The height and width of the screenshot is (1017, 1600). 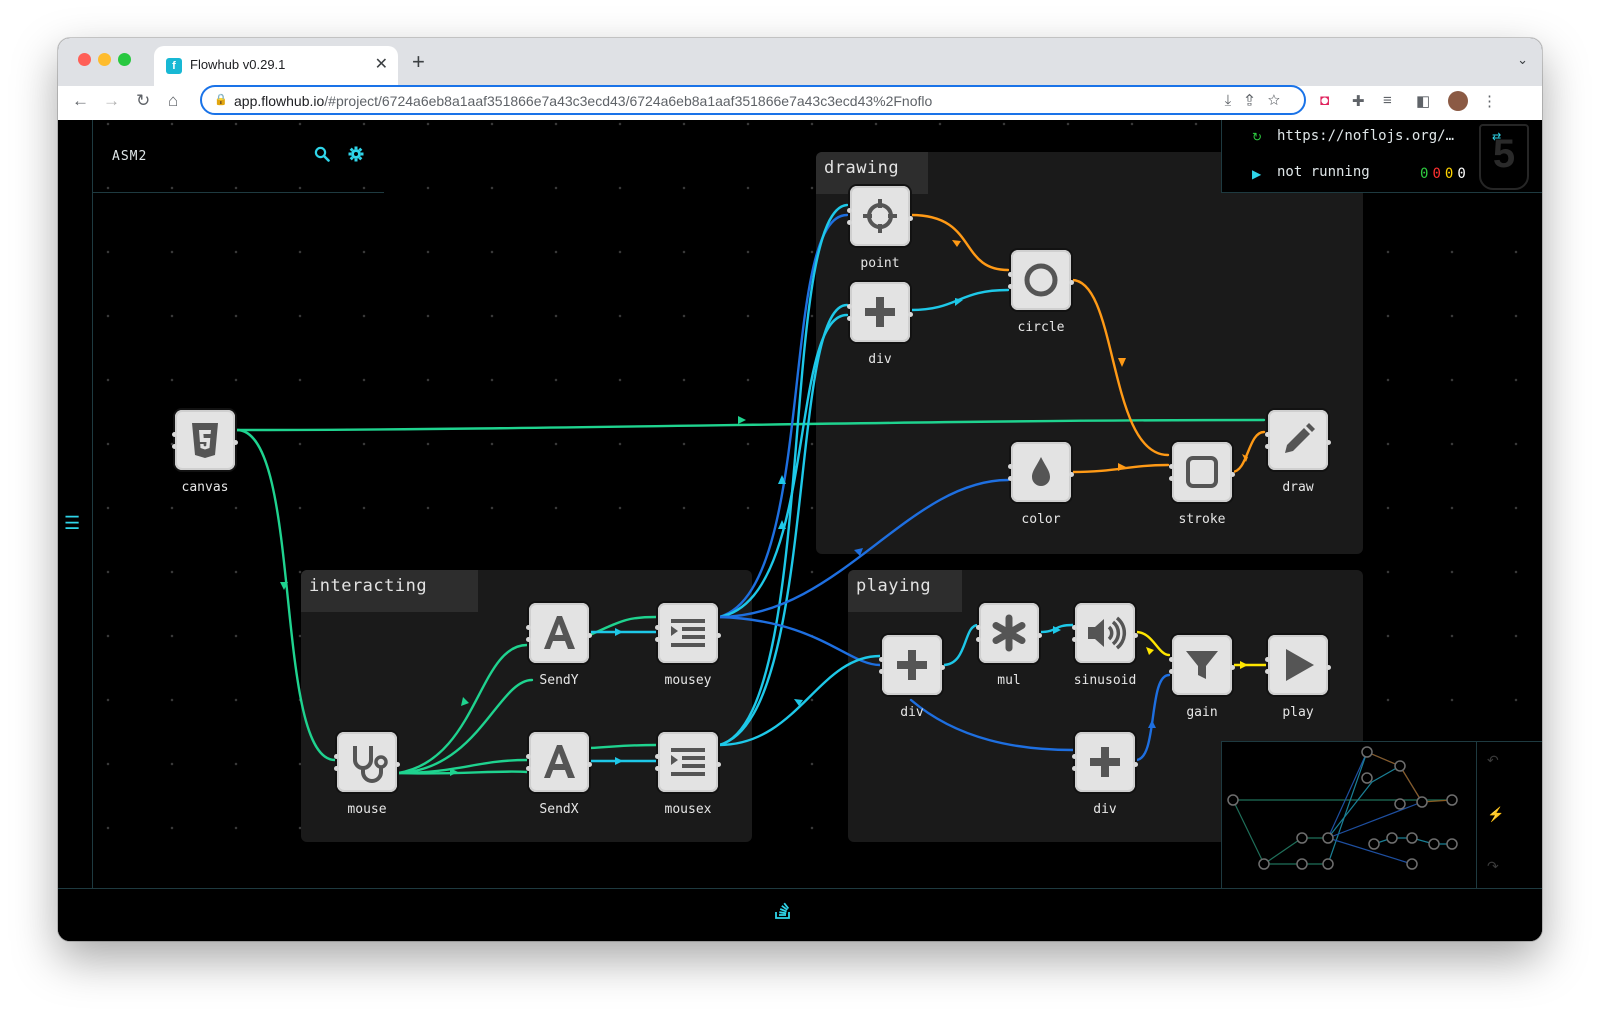 What do you see at coordinates (84, 59) in the screenshot?
I see `close-window-button` at bounding box center [84, 59].